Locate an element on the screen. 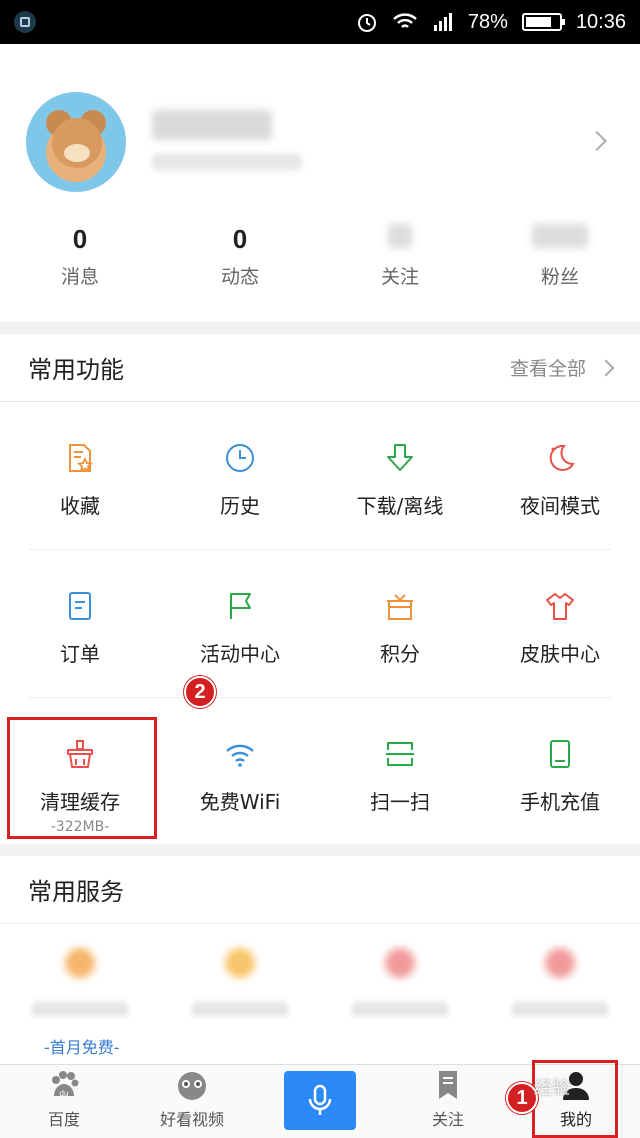  function-item: 夜间模式 is located at coordinates (560, 475).